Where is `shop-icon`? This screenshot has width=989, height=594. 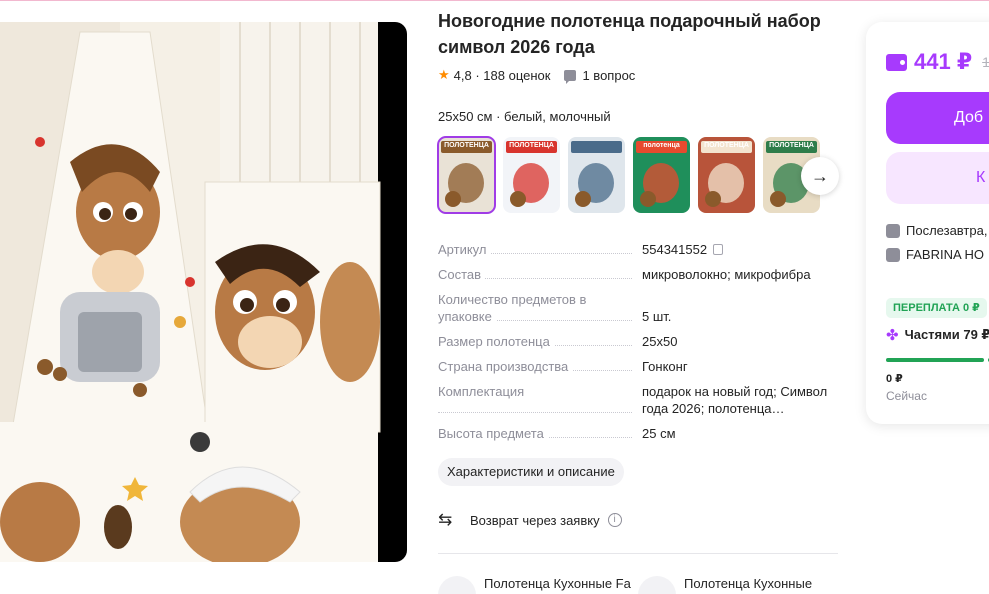 shop-icon is located at coordinates (893, 254).